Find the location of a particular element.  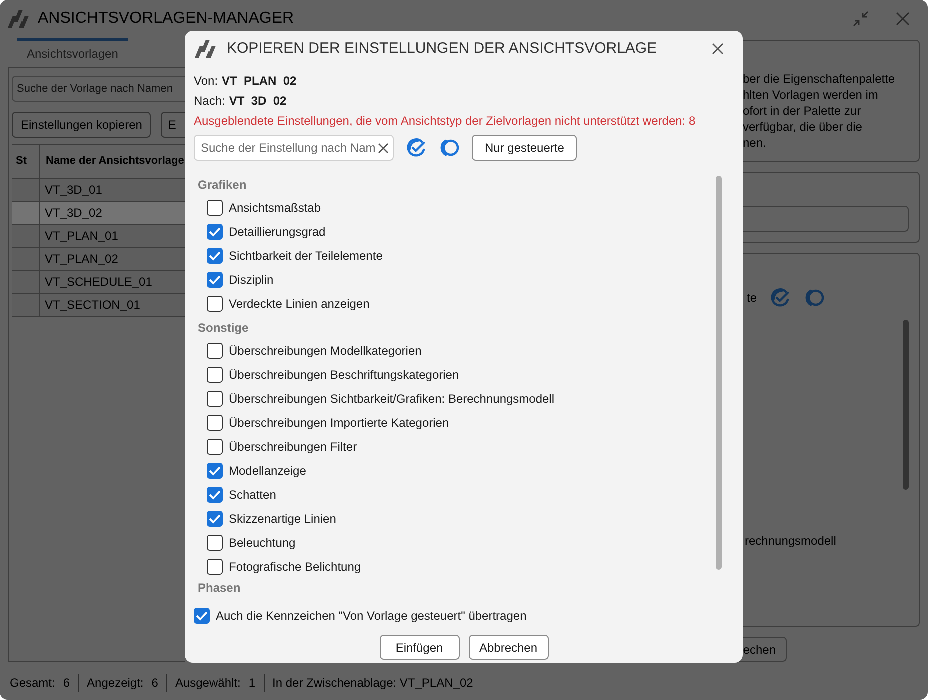

status-label: Gesamt: is located at coordinates (33, 683).